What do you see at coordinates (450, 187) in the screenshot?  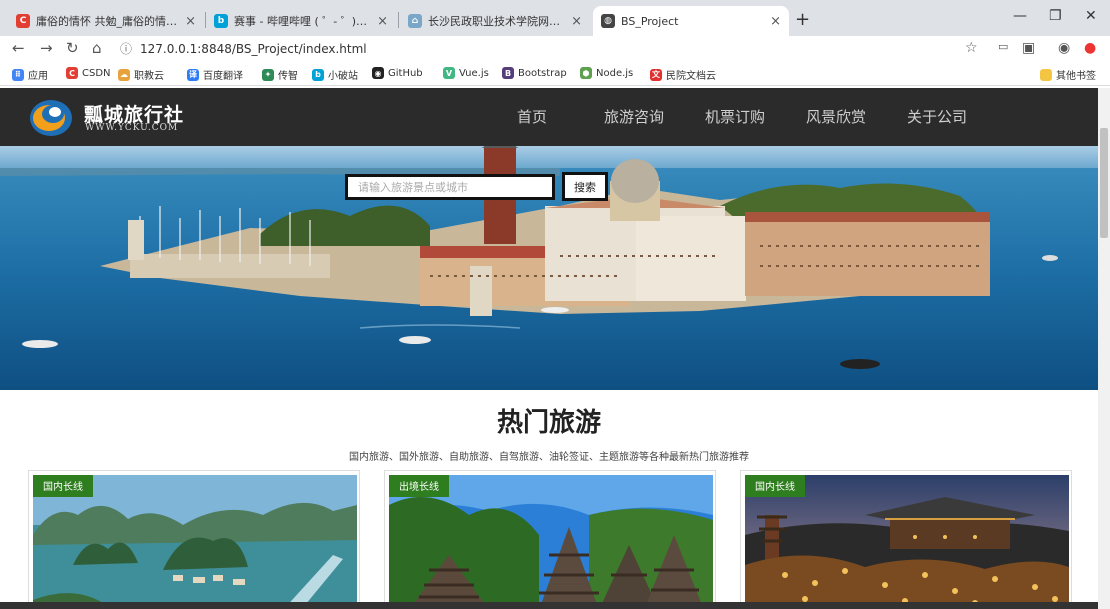 I see `search-input` at bounding box center [450, 187].